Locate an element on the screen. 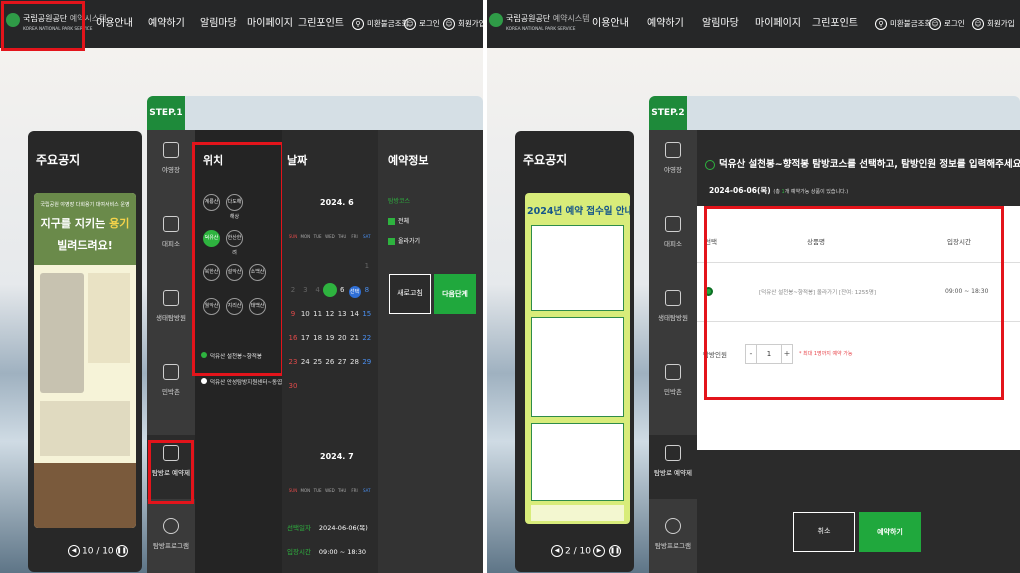 Image resolution: width=1020 pixels, height=573 pixels. calendar-day: 18 is located at coordinates (318, 338).